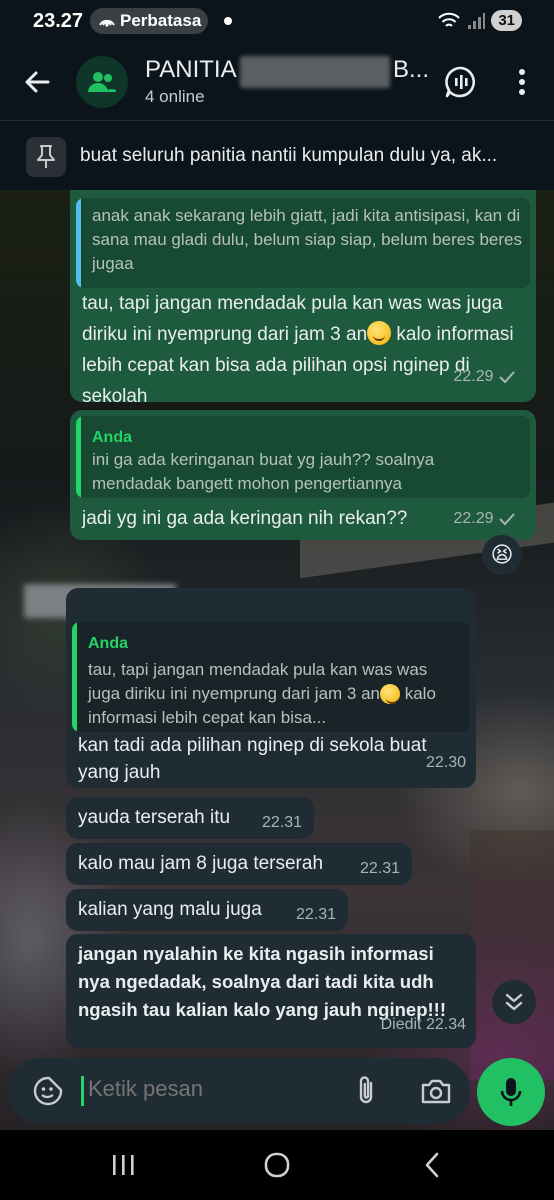 Image resolution: width=554 pixels, height=1200 pixels. I want to click on redacted-group-name, so click(315, 72).